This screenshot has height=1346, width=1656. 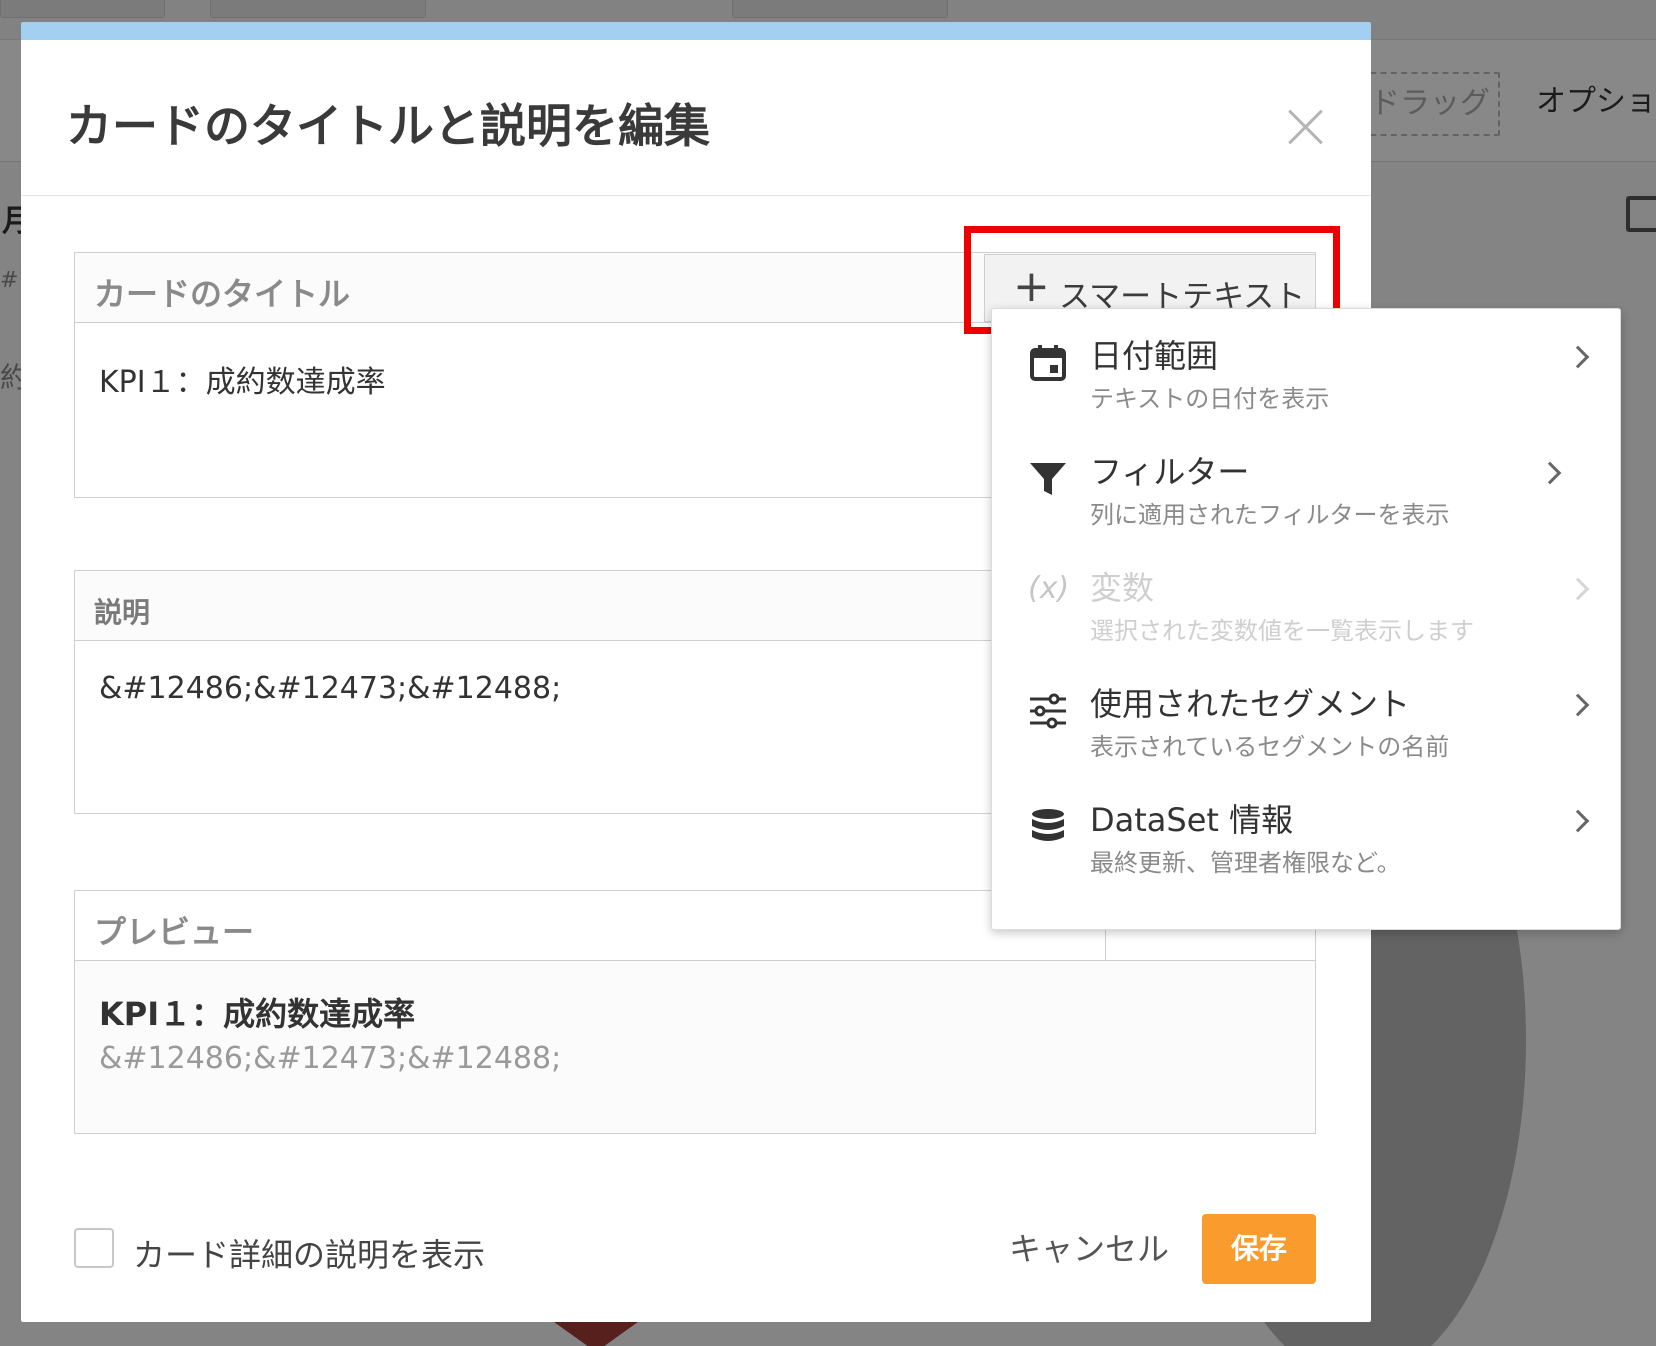 I want to click on menu-item-segments: 使用されたセグメント 表示されているセグメントの名前, so click(x=1307, y=713).